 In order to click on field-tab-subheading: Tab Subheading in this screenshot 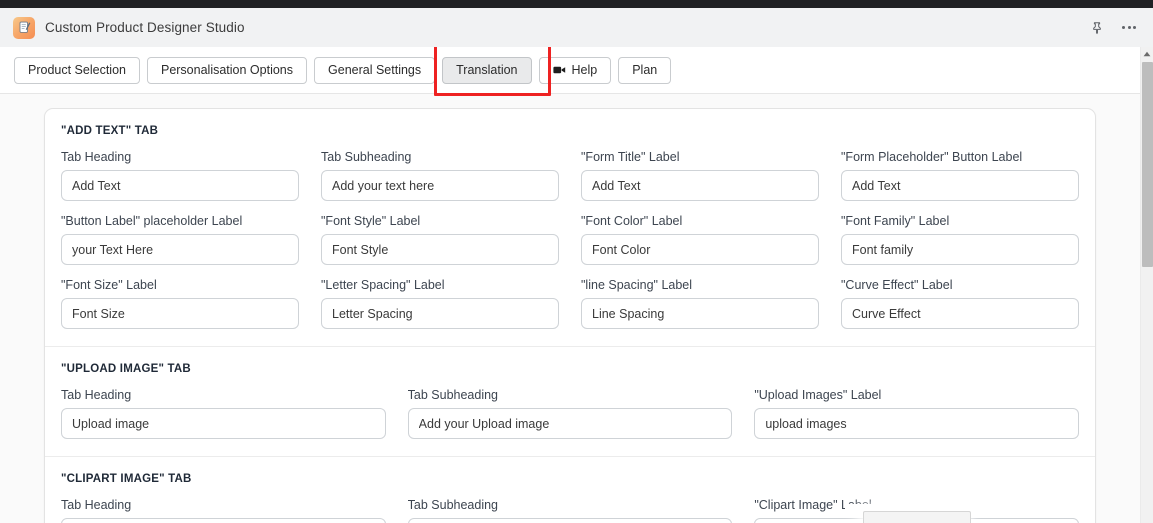, I will do `click(440, 175)`.